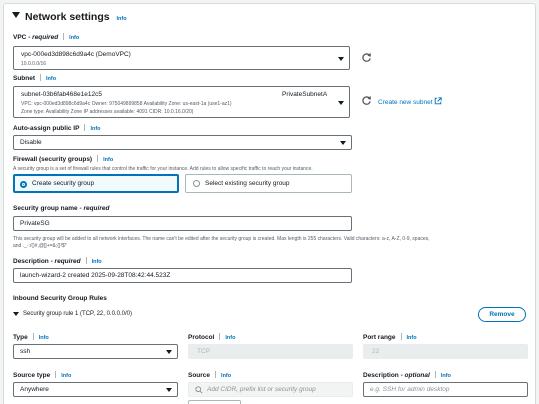 Image resolution: width=539 pixels, height=404 pixels. I want to click on create-security-group-label: Create security group, so click(63, 183).